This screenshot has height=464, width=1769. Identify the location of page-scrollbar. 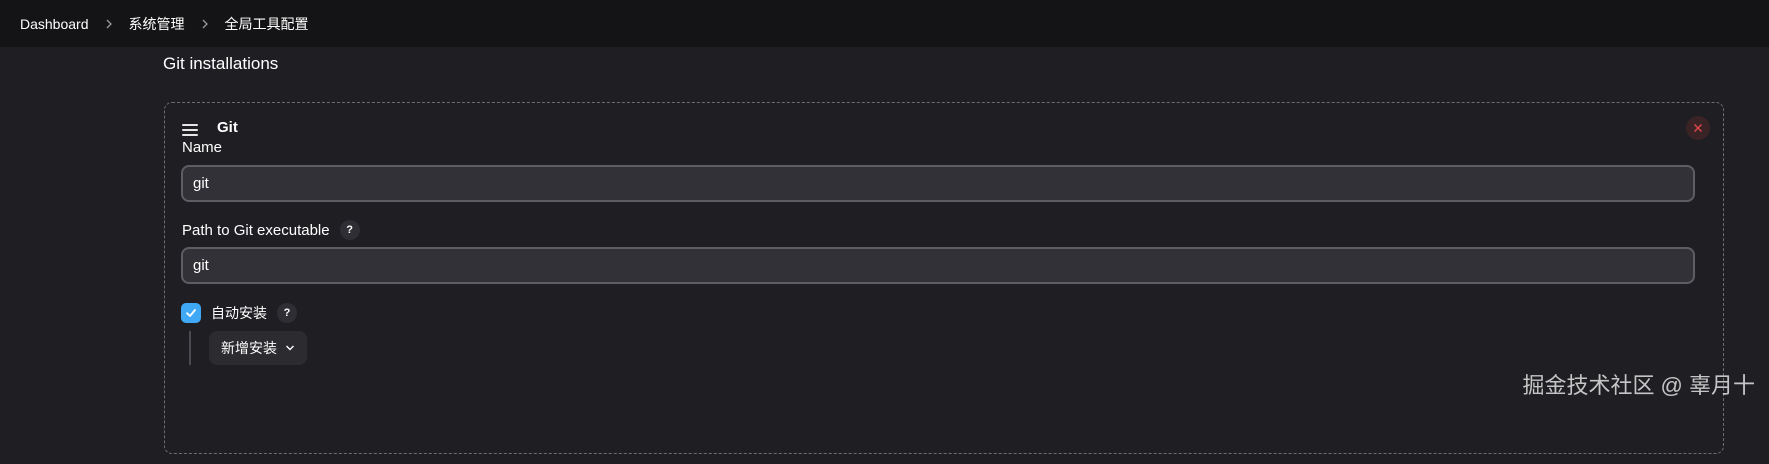
(1763, 255).